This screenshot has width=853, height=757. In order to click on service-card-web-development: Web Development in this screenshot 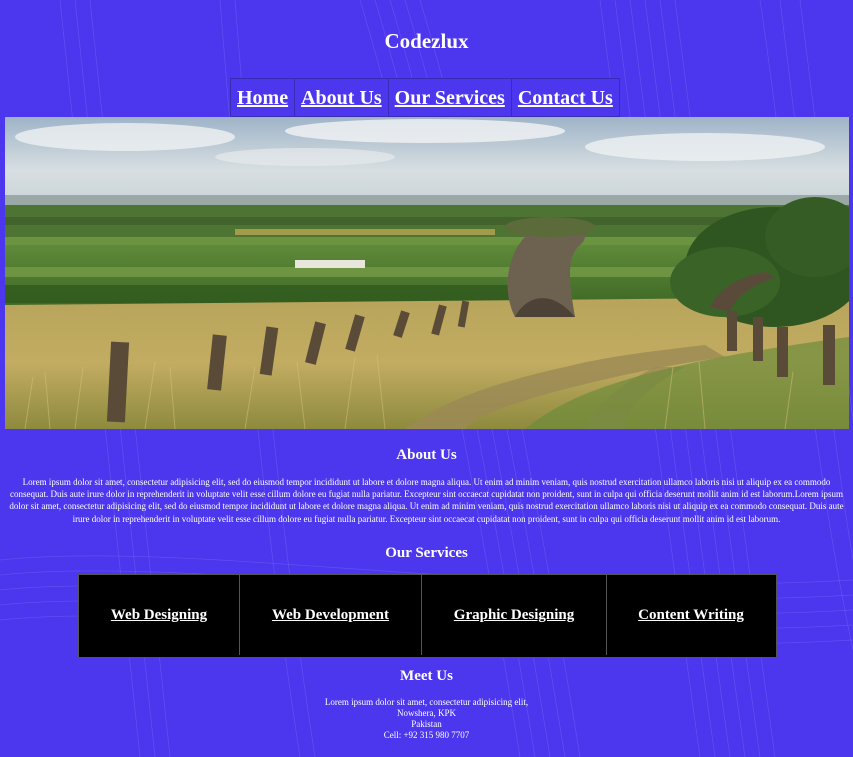, I will do `click(331, 615)`.